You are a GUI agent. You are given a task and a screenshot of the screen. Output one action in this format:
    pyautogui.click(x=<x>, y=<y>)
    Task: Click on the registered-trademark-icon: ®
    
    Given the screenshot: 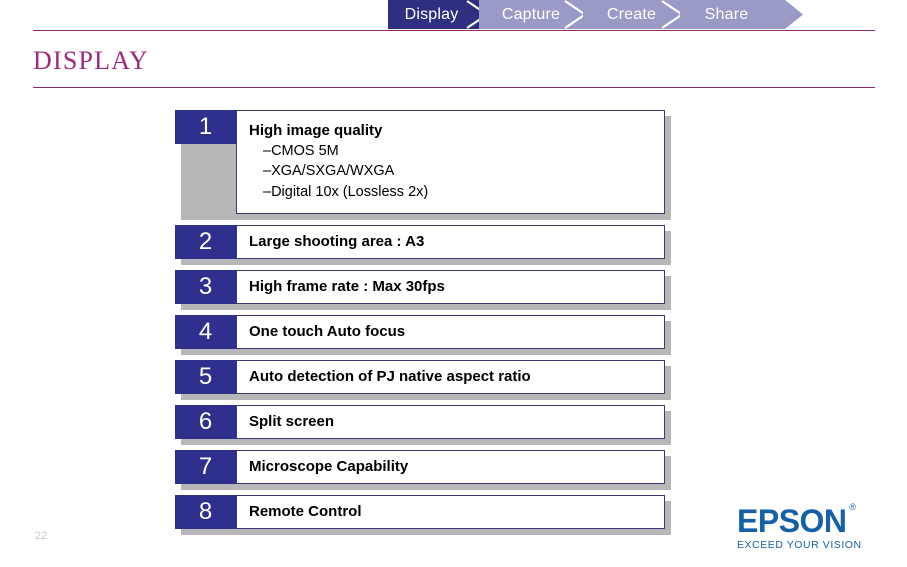 What is the action you would take?
    pyautogui.click(x=852, y=507)
    